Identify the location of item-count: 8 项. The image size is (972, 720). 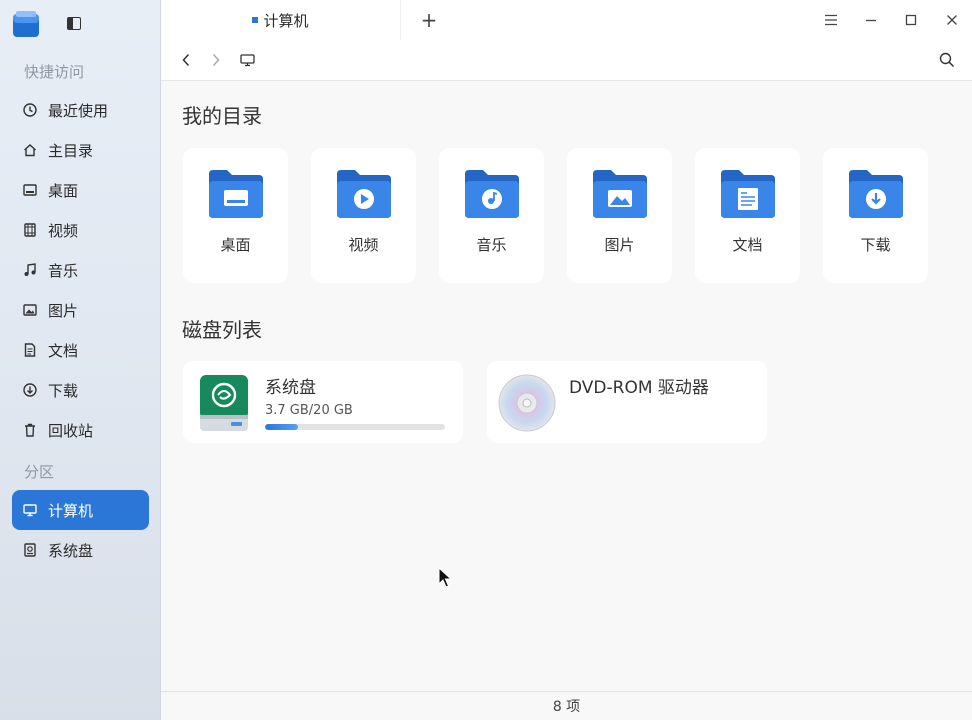
(566, 707).